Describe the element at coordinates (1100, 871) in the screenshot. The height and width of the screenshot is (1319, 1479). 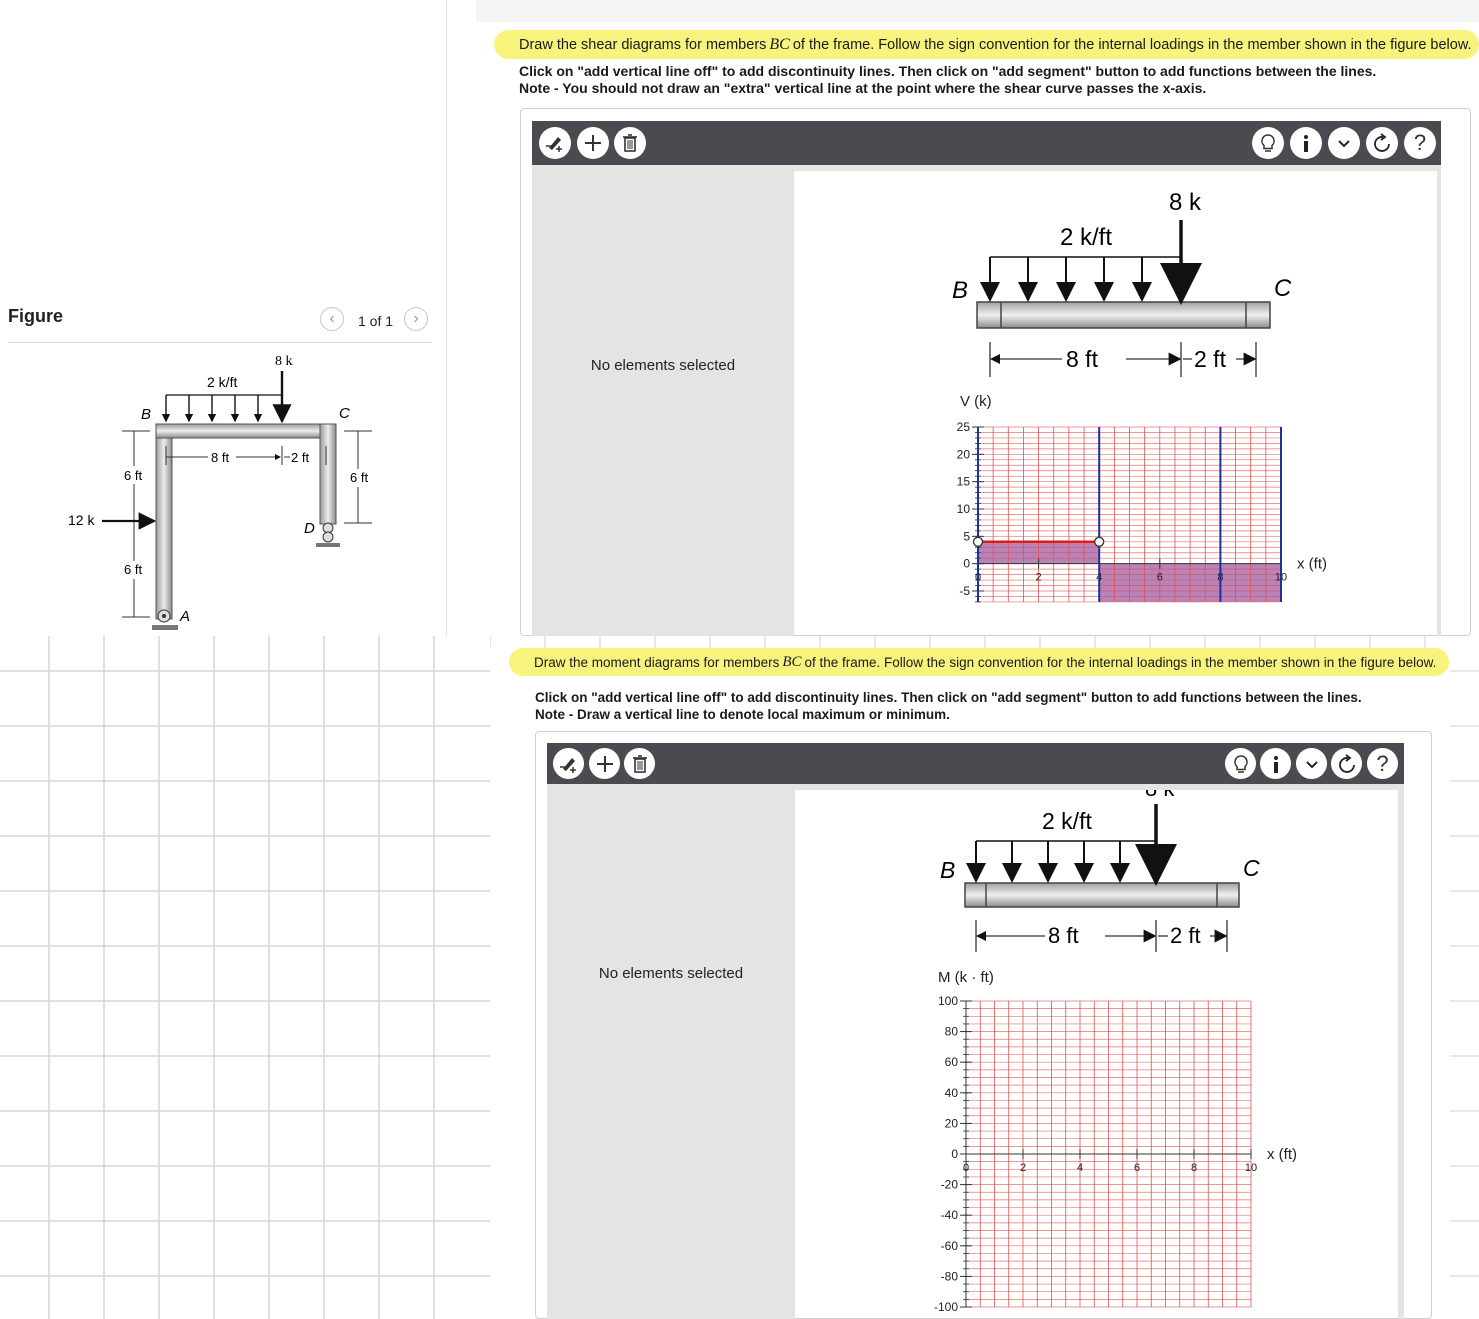
I see `moment-beam-figure: 8 k 2 k/ft B C 8 ft 2 ft` at that location.